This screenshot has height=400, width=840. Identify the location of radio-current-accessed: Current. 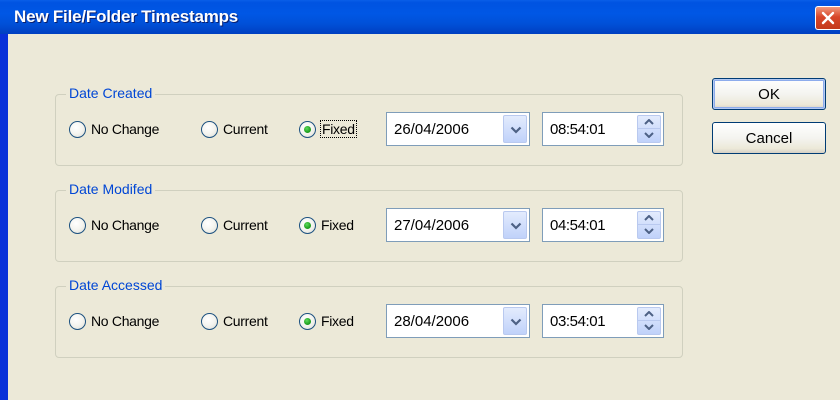
(234, 321).